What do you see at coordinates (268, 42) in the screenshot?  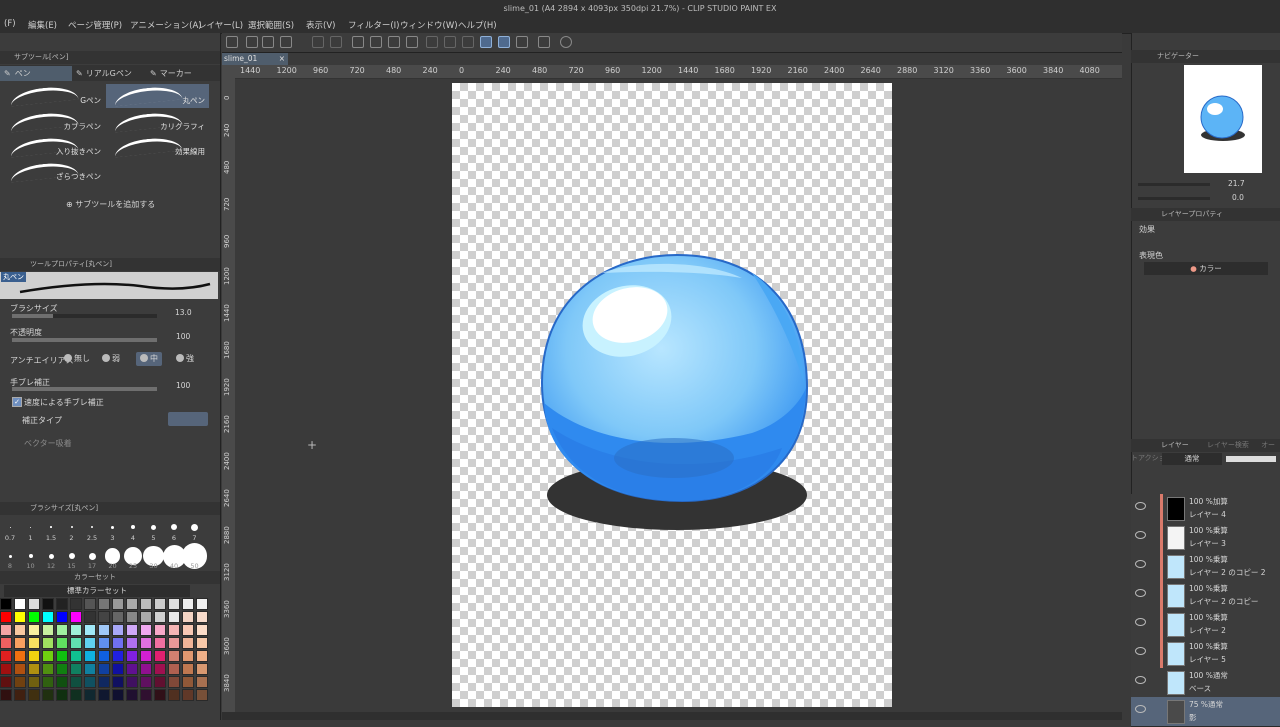 I see `open-folder-icon` at bounding box center [268, 42].